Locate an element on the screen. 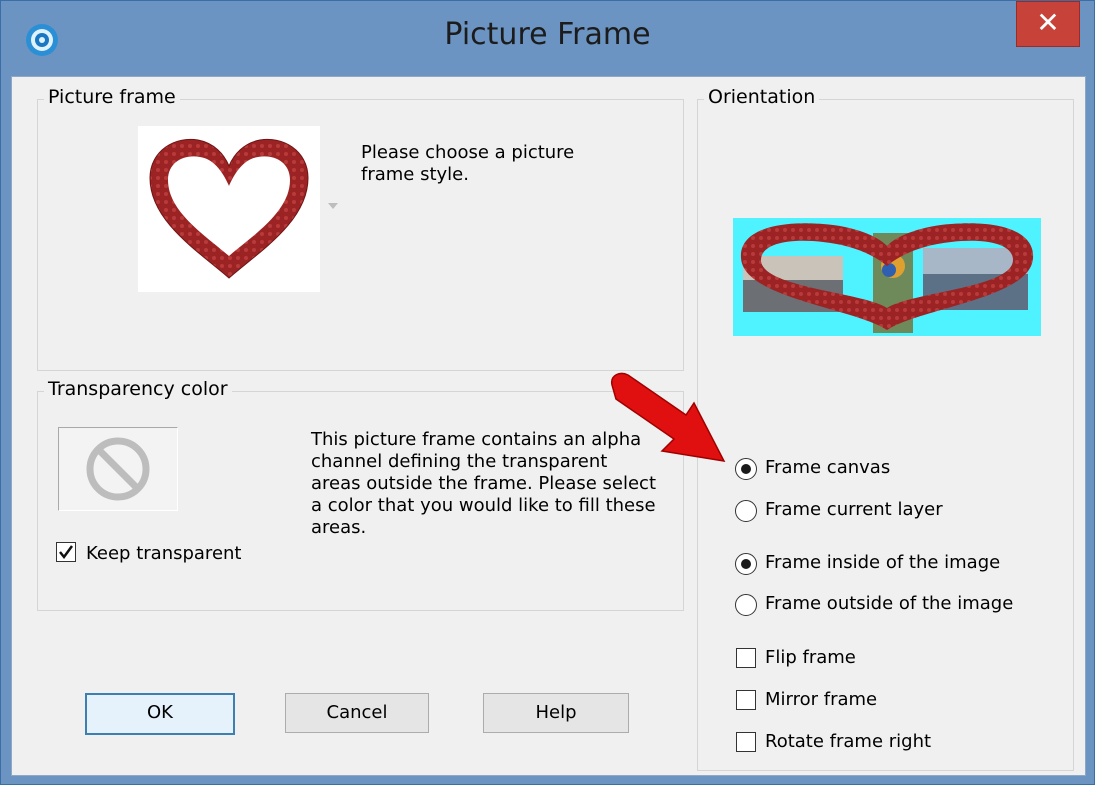 This screenshot has width=1095, height=785. chevron-down-icon is located at coordinates (333, 206).